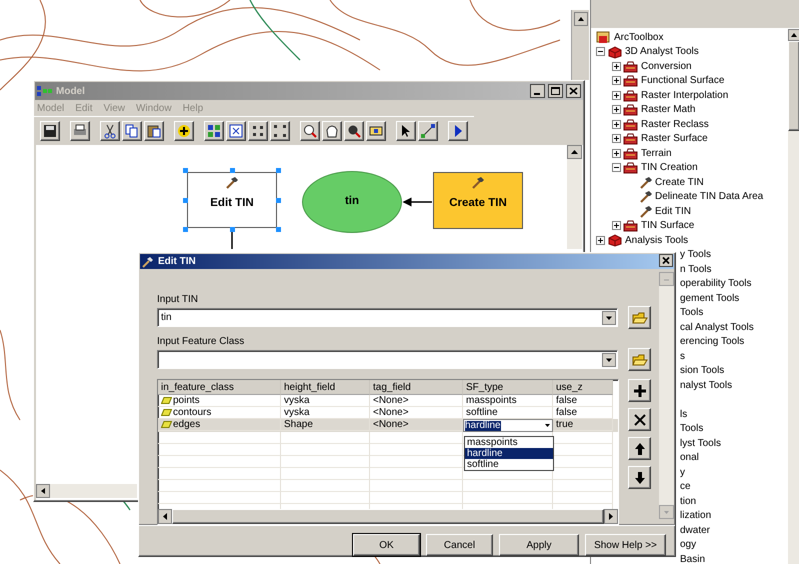 The width and height of the screenshot is (799, 564). I want to click on tree-item: ArcToolbox, so click(639, 37).